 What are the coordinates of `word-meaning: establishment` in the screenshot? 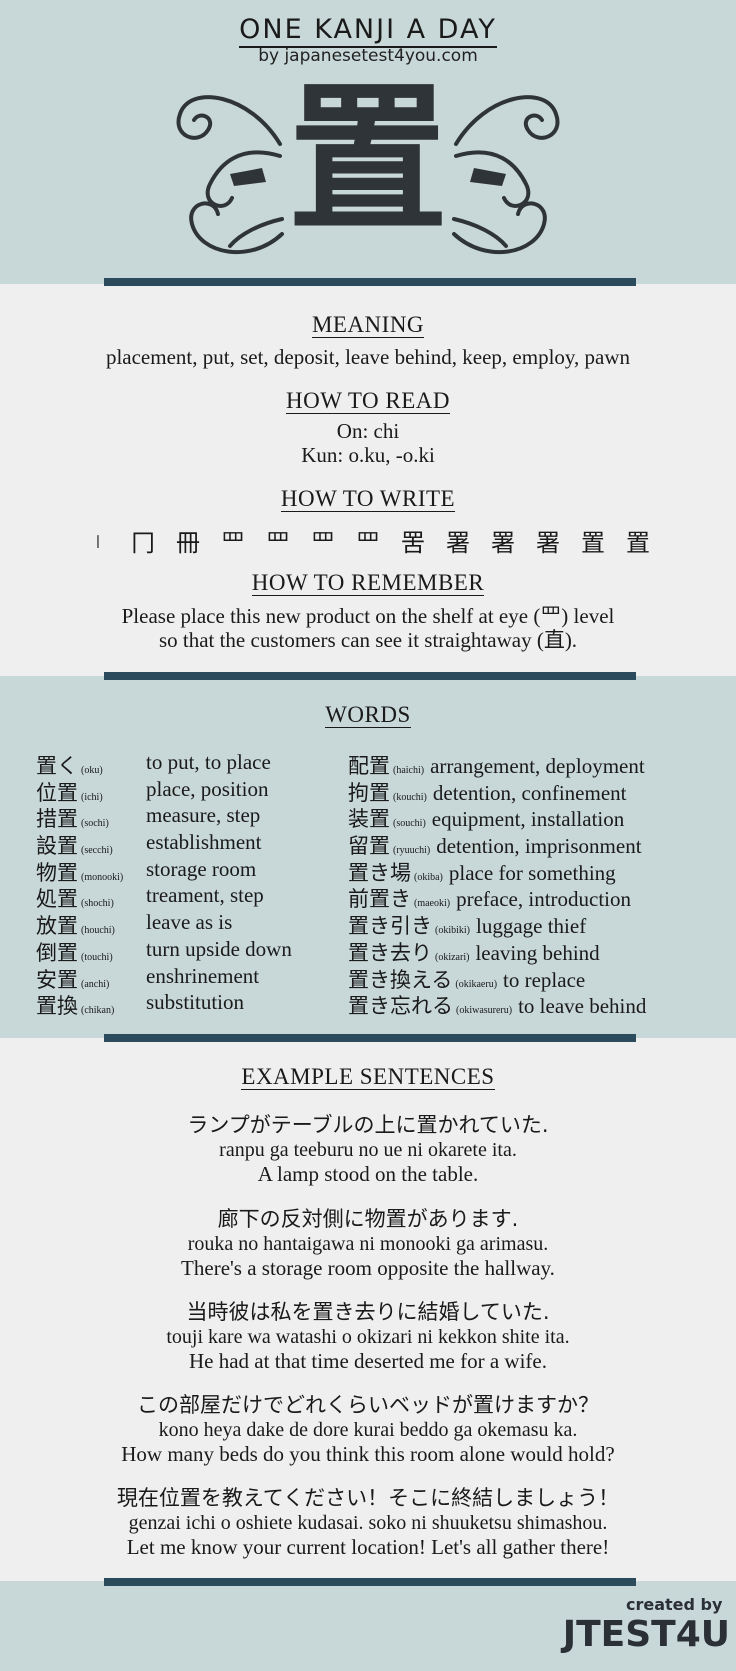 It's located at (204, 842).